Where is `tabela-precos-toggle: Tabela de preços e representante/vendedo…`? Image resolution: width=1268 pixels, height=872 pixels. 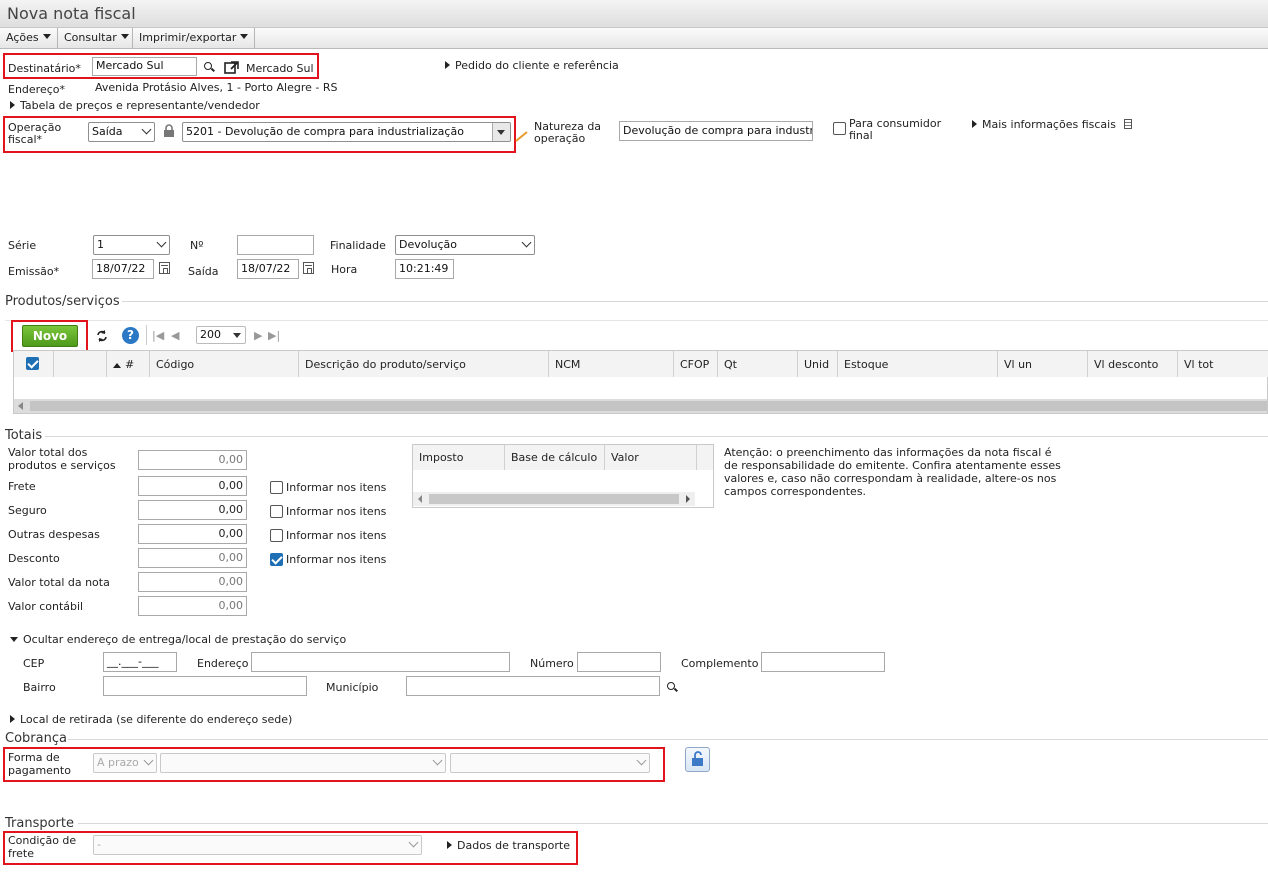 tabela-precos-toggle: Tabela de preços e representante/vendedo… is located at coordinates (135, 106).